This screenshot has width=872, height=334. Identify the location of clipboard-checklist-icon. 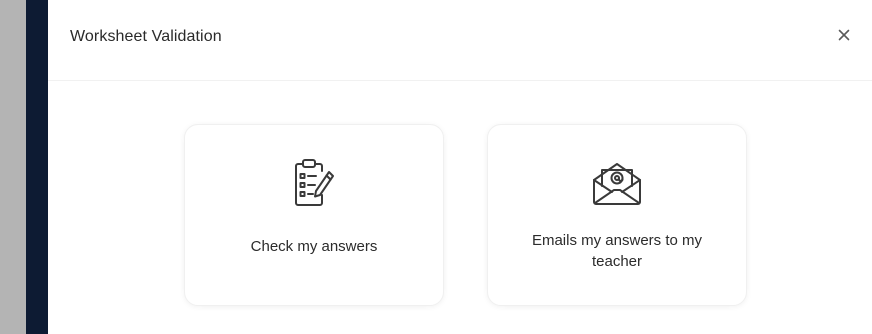
(314, 183).